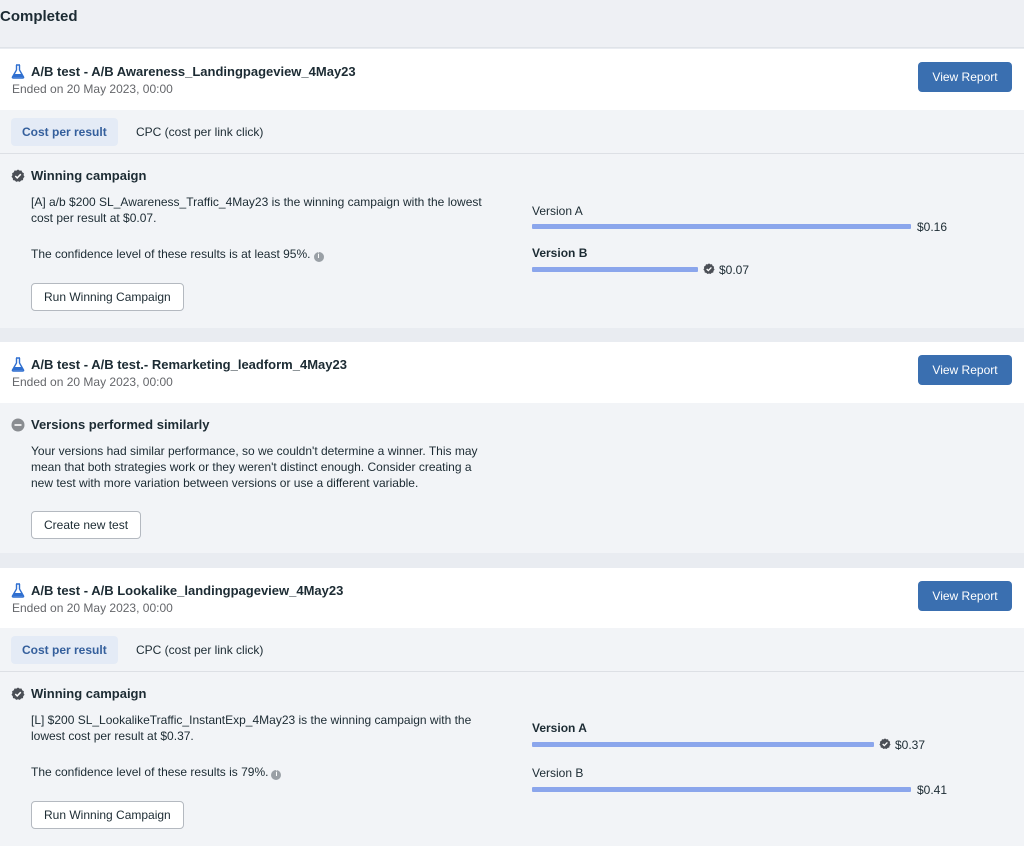 Image resolution: width=1024 pixels, height=846 pixels. Describe the element at coordinates (910, 745) in the screenshot. I see `version-a-value: $0.37` at that location.